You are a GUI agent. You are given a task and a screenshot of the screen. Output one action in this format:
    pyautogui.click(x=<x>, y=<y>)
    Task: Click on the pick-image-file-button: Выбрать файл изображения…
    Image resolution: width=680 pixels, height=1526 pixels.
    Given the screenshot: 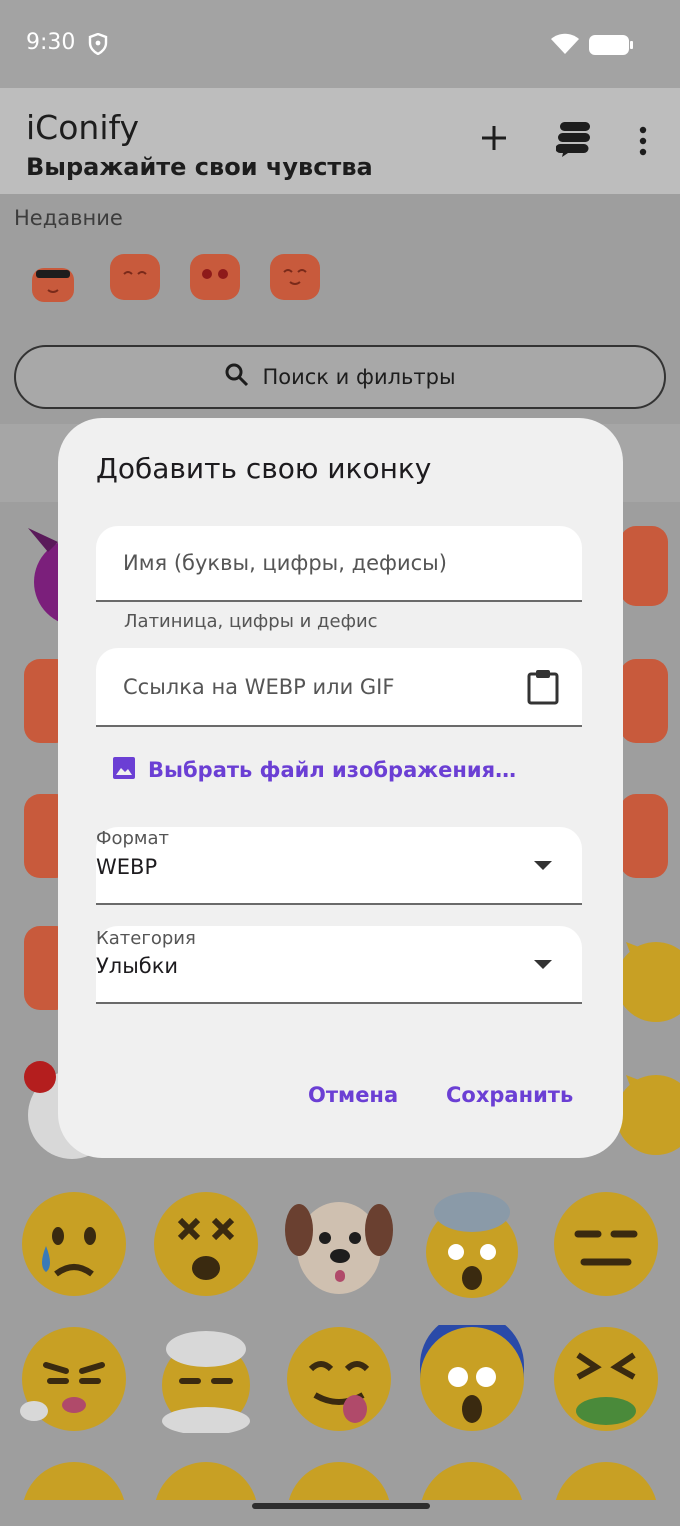 What is the action you would take?
    pyautogui.click(x=314, y=770)
    